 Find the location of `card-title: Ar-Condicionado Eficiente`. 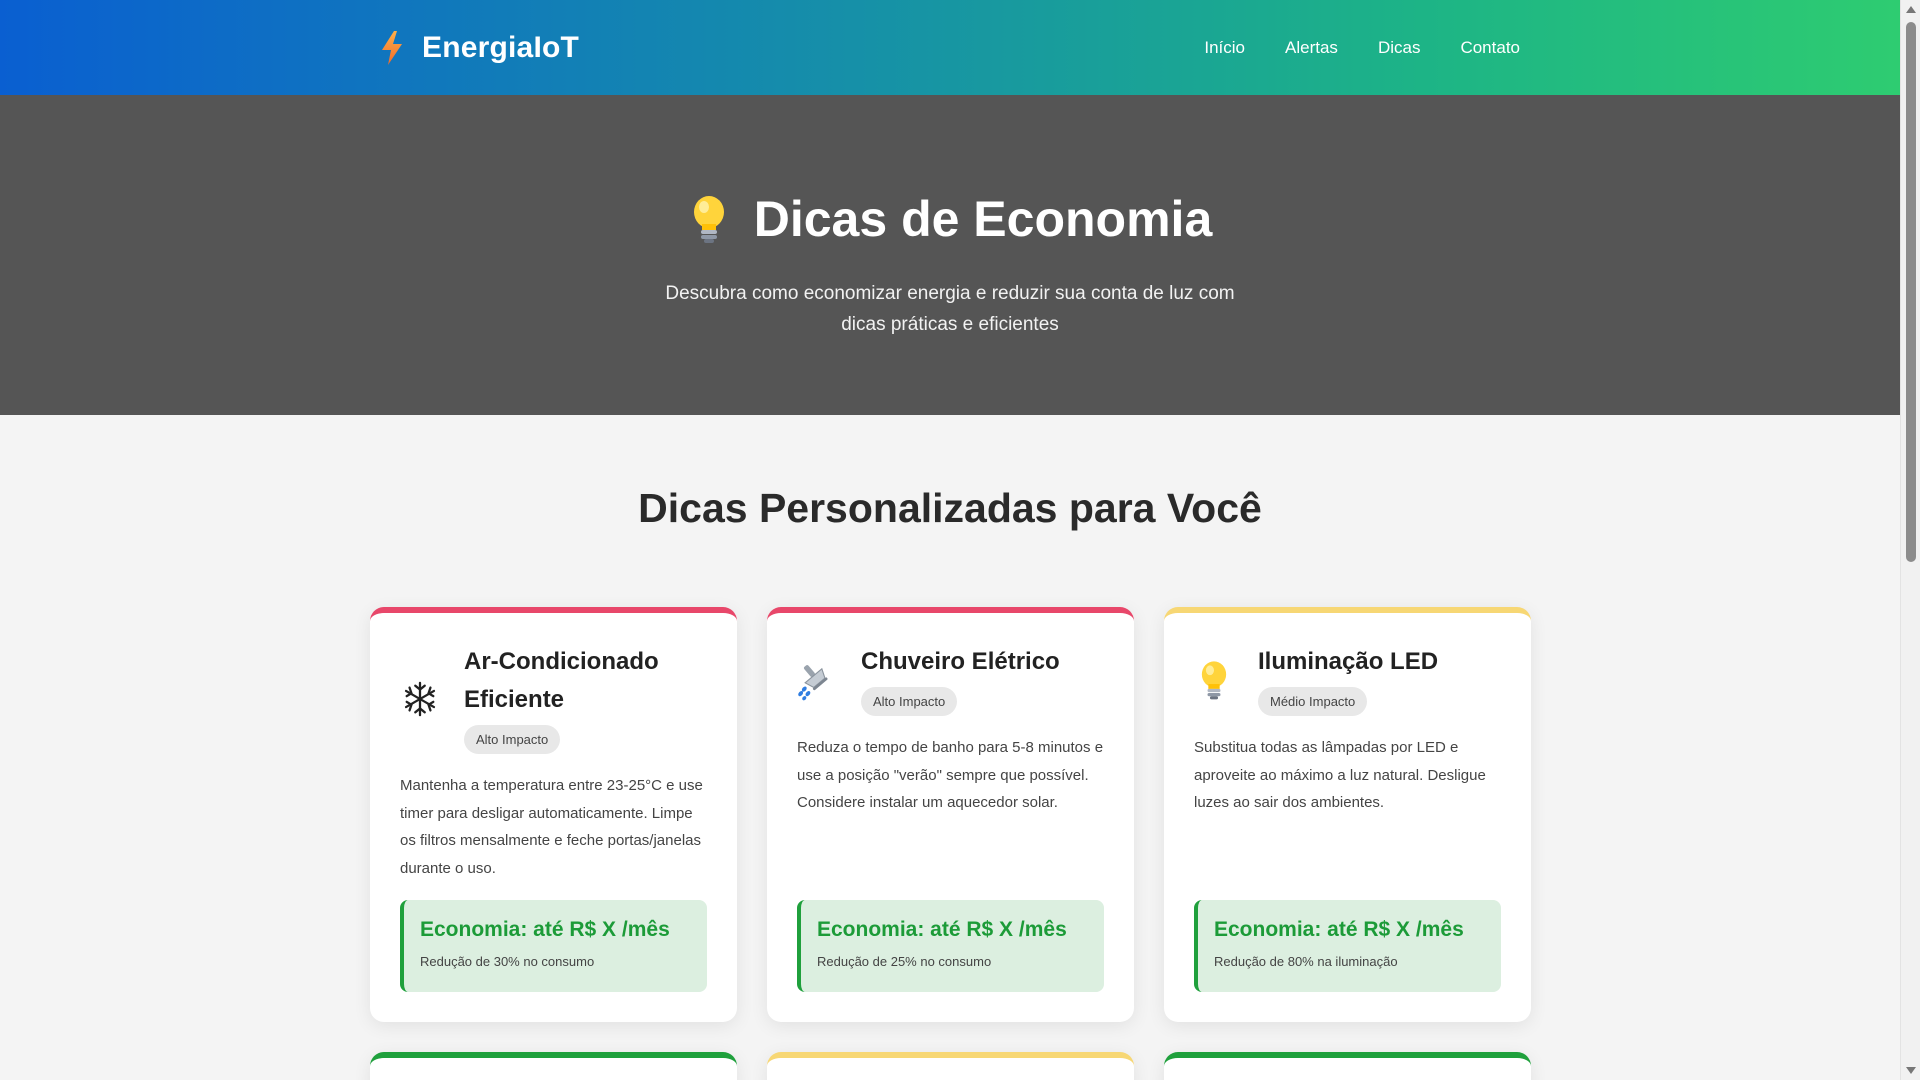

card-title: Ar-Condicionado Eficiente is located at coordinates (561, 680).